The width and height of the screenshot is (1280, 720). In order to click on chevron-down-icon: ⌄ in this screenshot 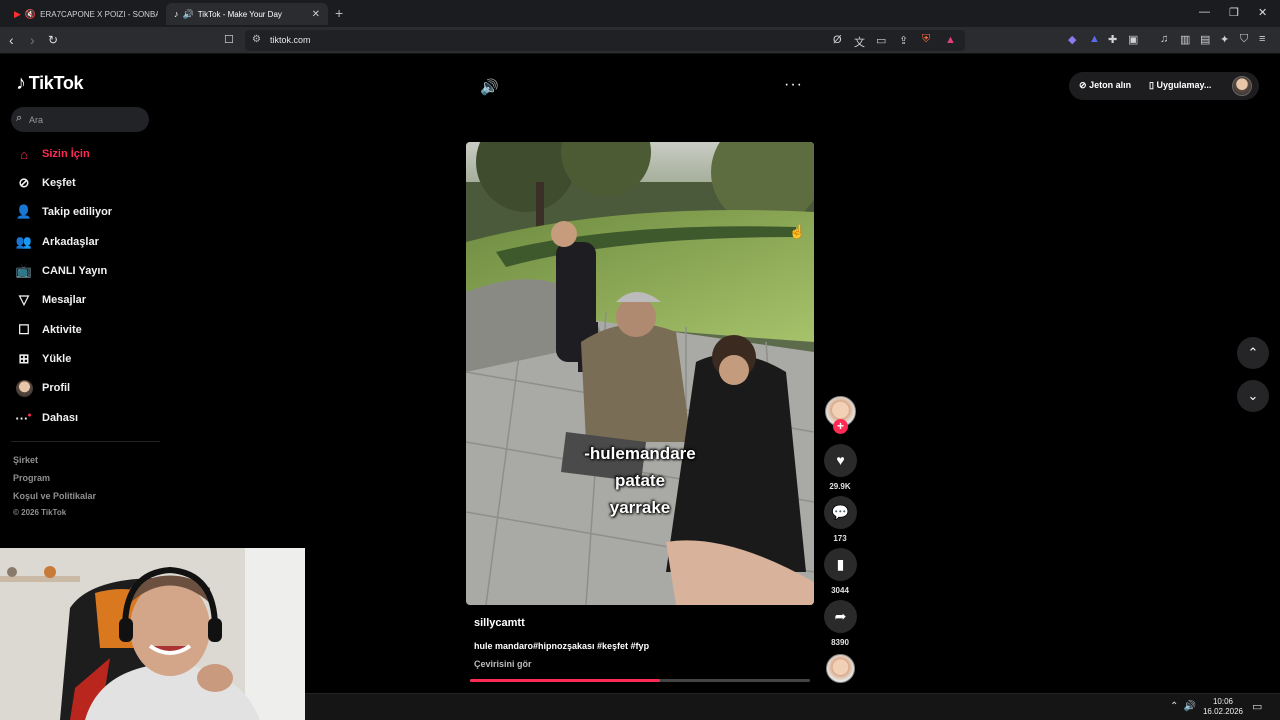, I will do `click(1253, 395)`.